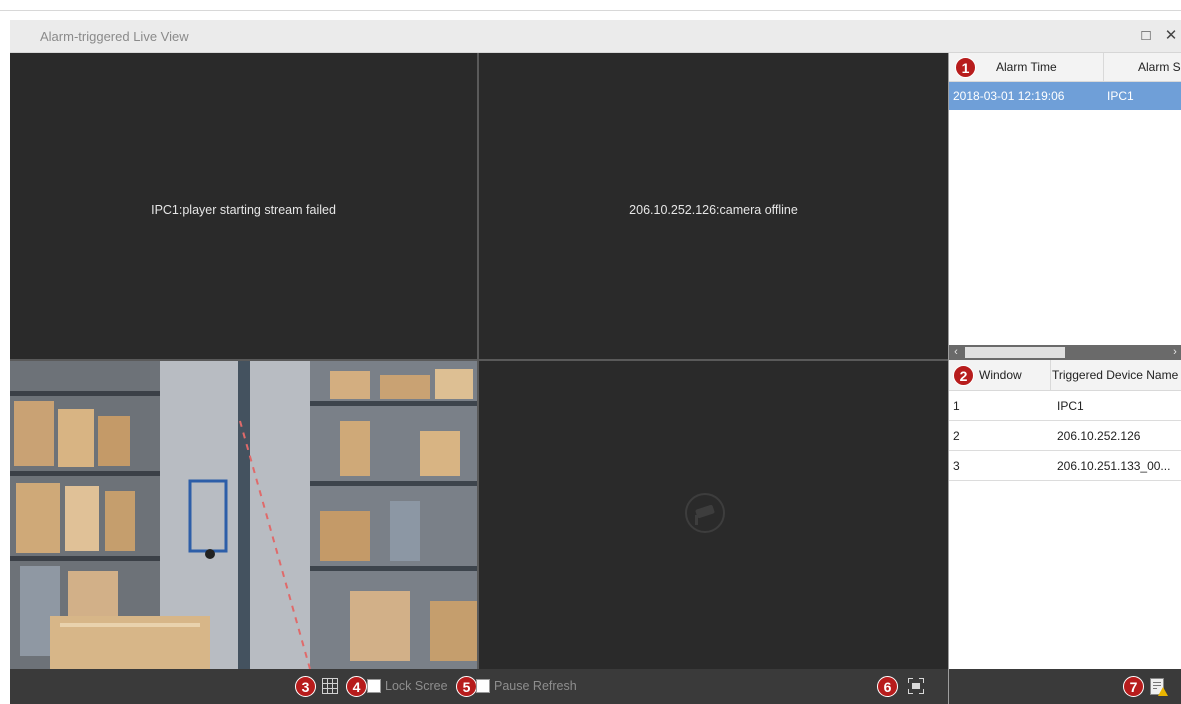 This screenshot has height=704, width=1181. What do you see at coordinates (243, 210) in the screenshot?
I see `tile-1-message: IPC1:player starting stream failed` at bounding box center [243, 210].